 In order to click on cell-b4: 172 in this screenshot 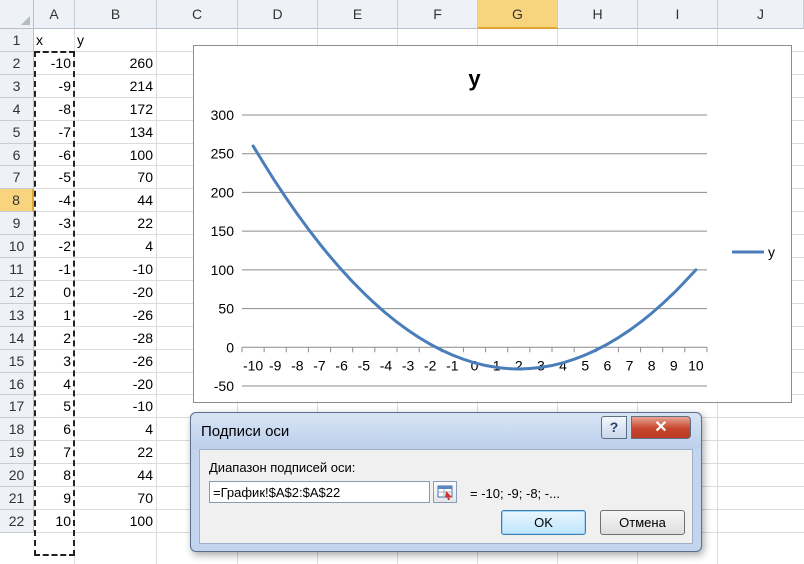, I will do `click(116, 109)`.